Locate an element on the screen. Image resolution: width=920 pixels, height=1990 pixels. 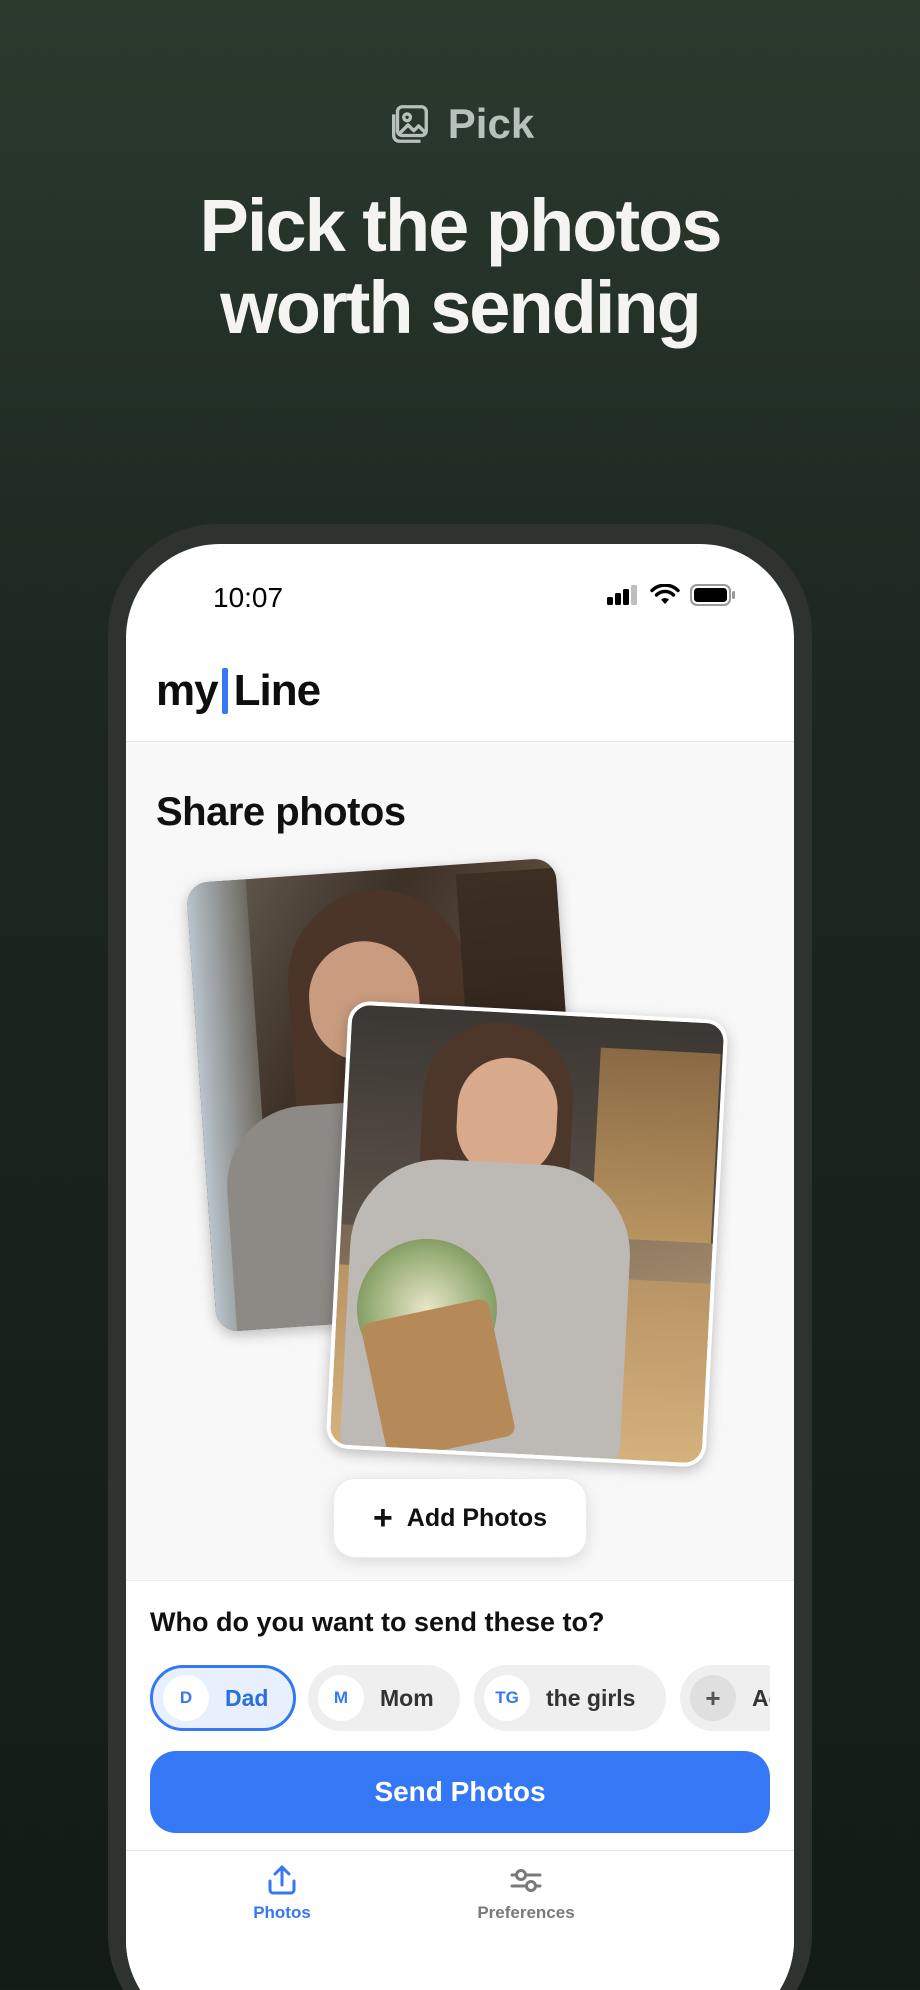
photo-thumbnail-front is located at coordinates (527, 1234).